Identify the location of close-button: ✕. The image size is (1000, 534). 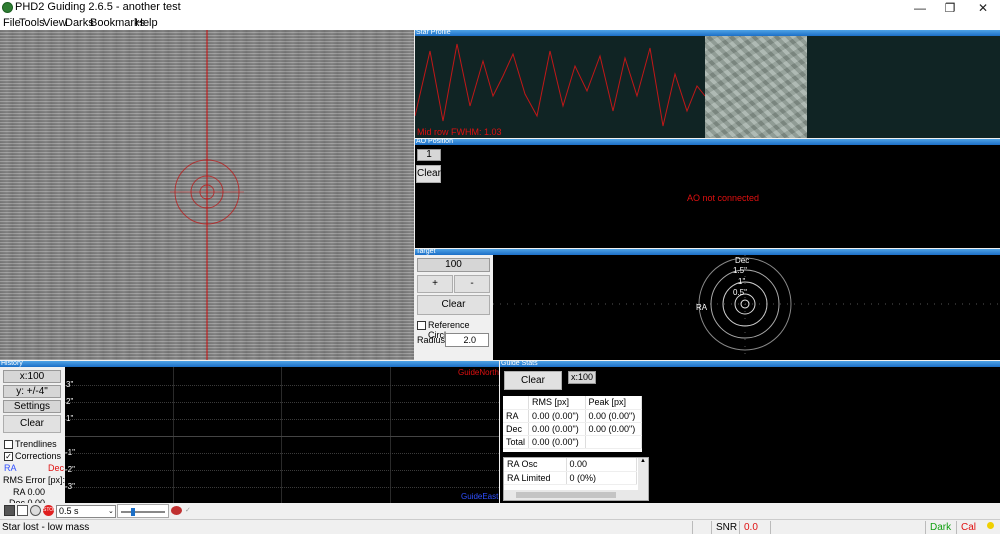
(983, 8).